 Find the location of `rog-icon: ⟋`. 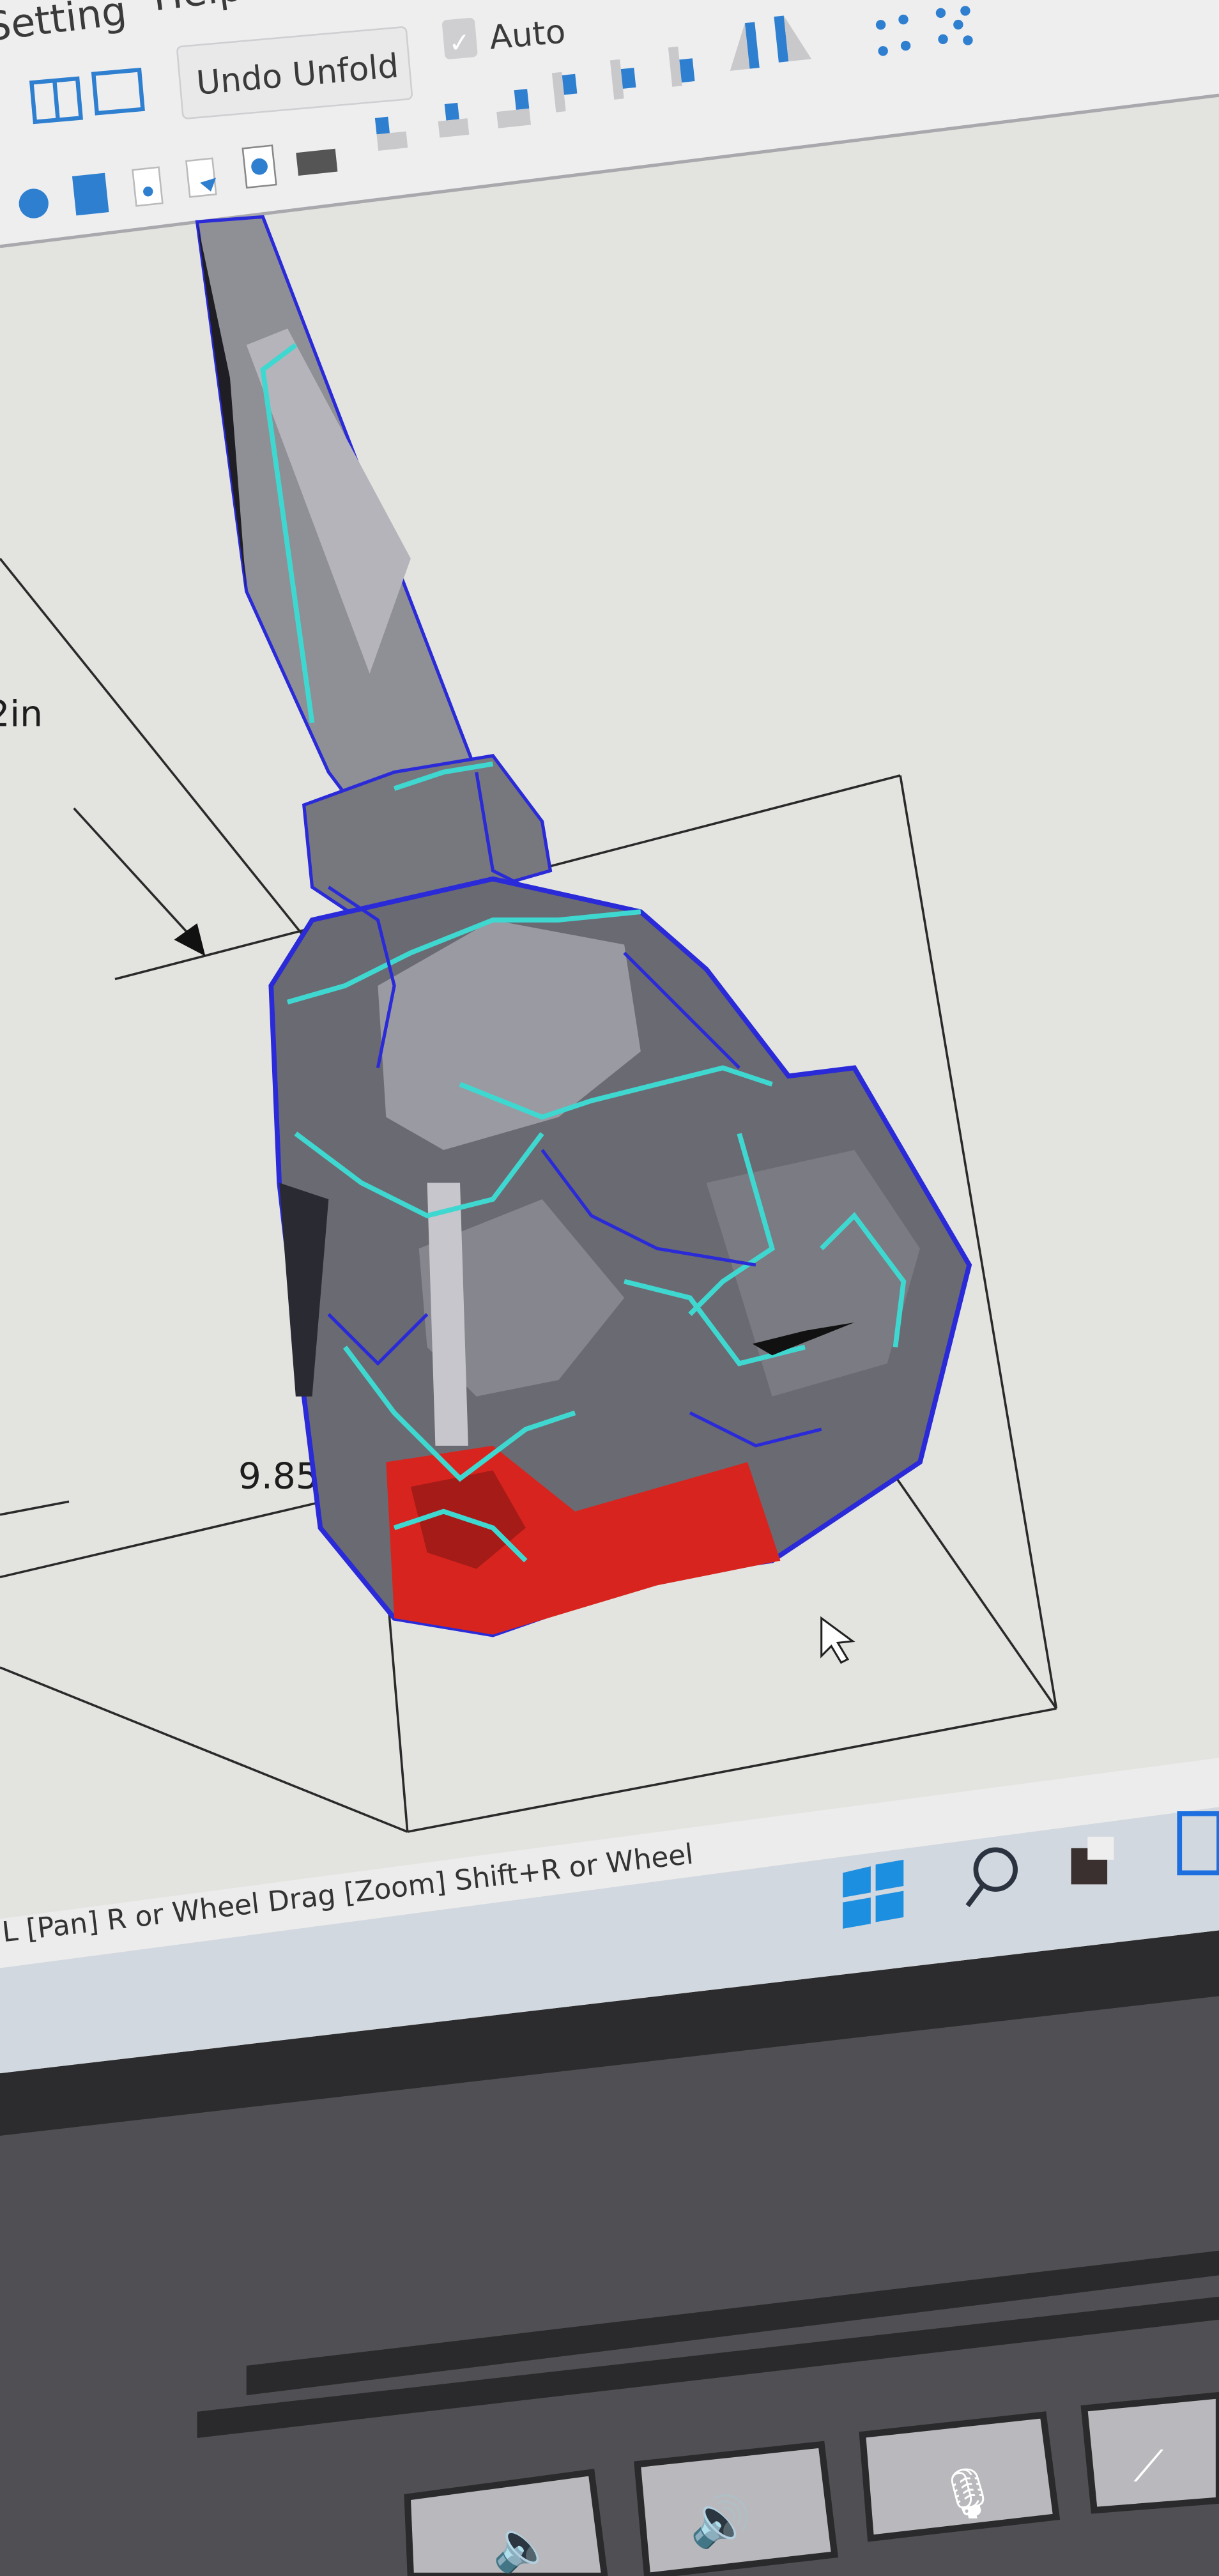

rog-icon: ⟋ is located at coordinates (1148, 2466).